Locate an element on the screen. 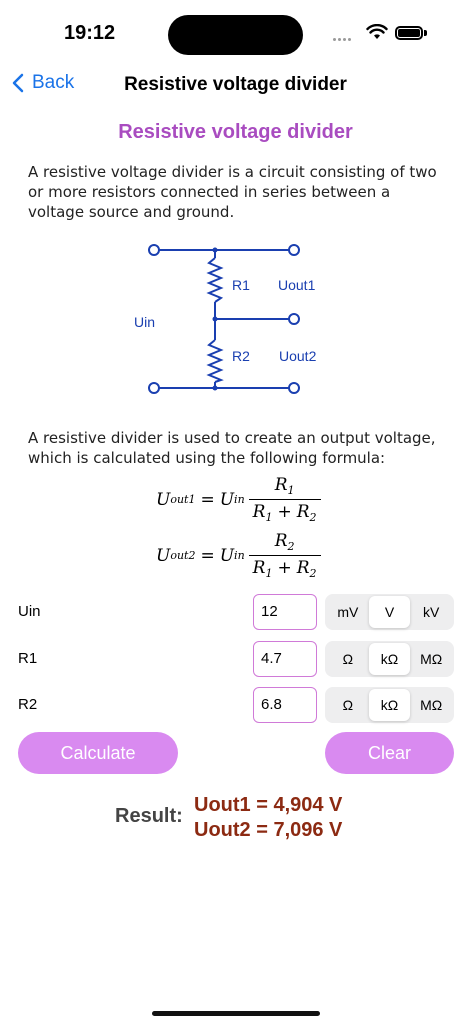  result-uout2: Uout2 = 7,096 V is located at coordinates (268, 830).